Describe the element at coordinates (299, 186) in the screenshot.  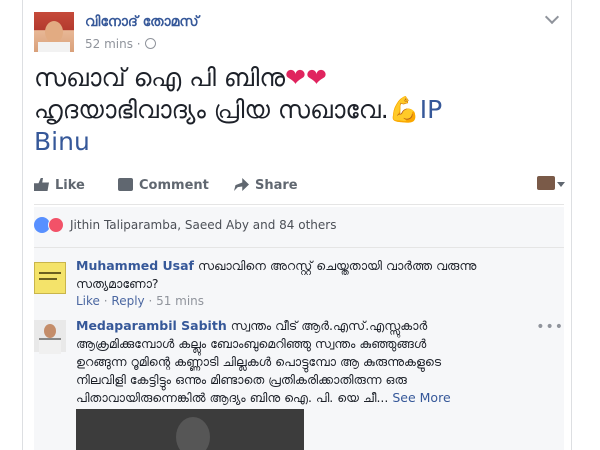
I see `post-action-bar: Like Comment Share` at that location.